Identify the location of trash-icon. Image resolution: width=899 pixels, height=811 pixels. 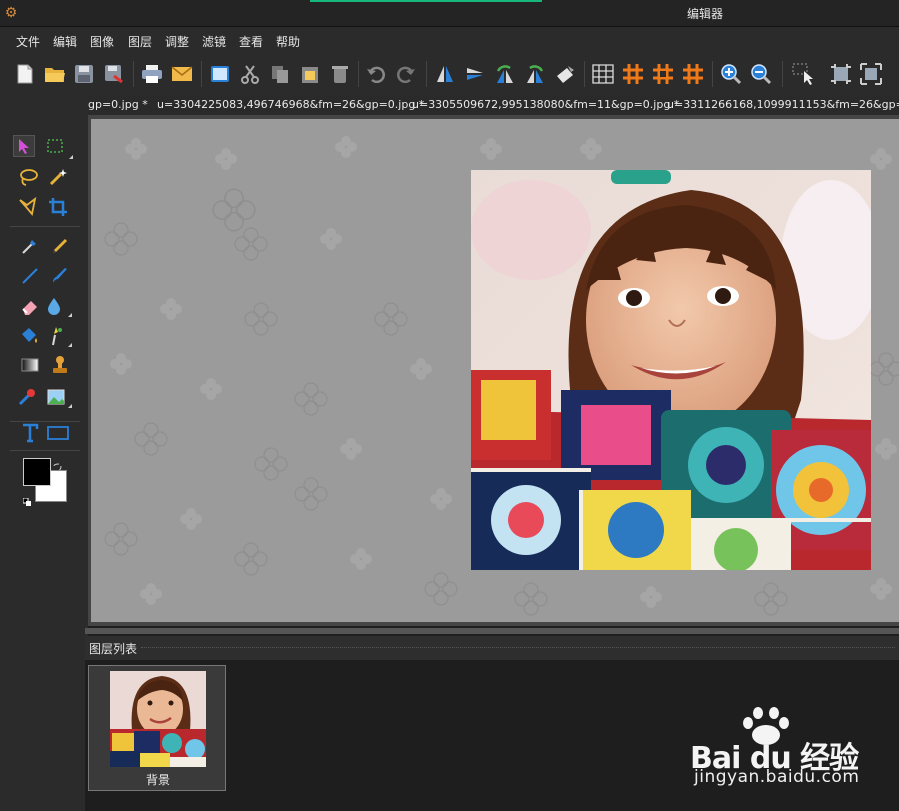
(340, 74).